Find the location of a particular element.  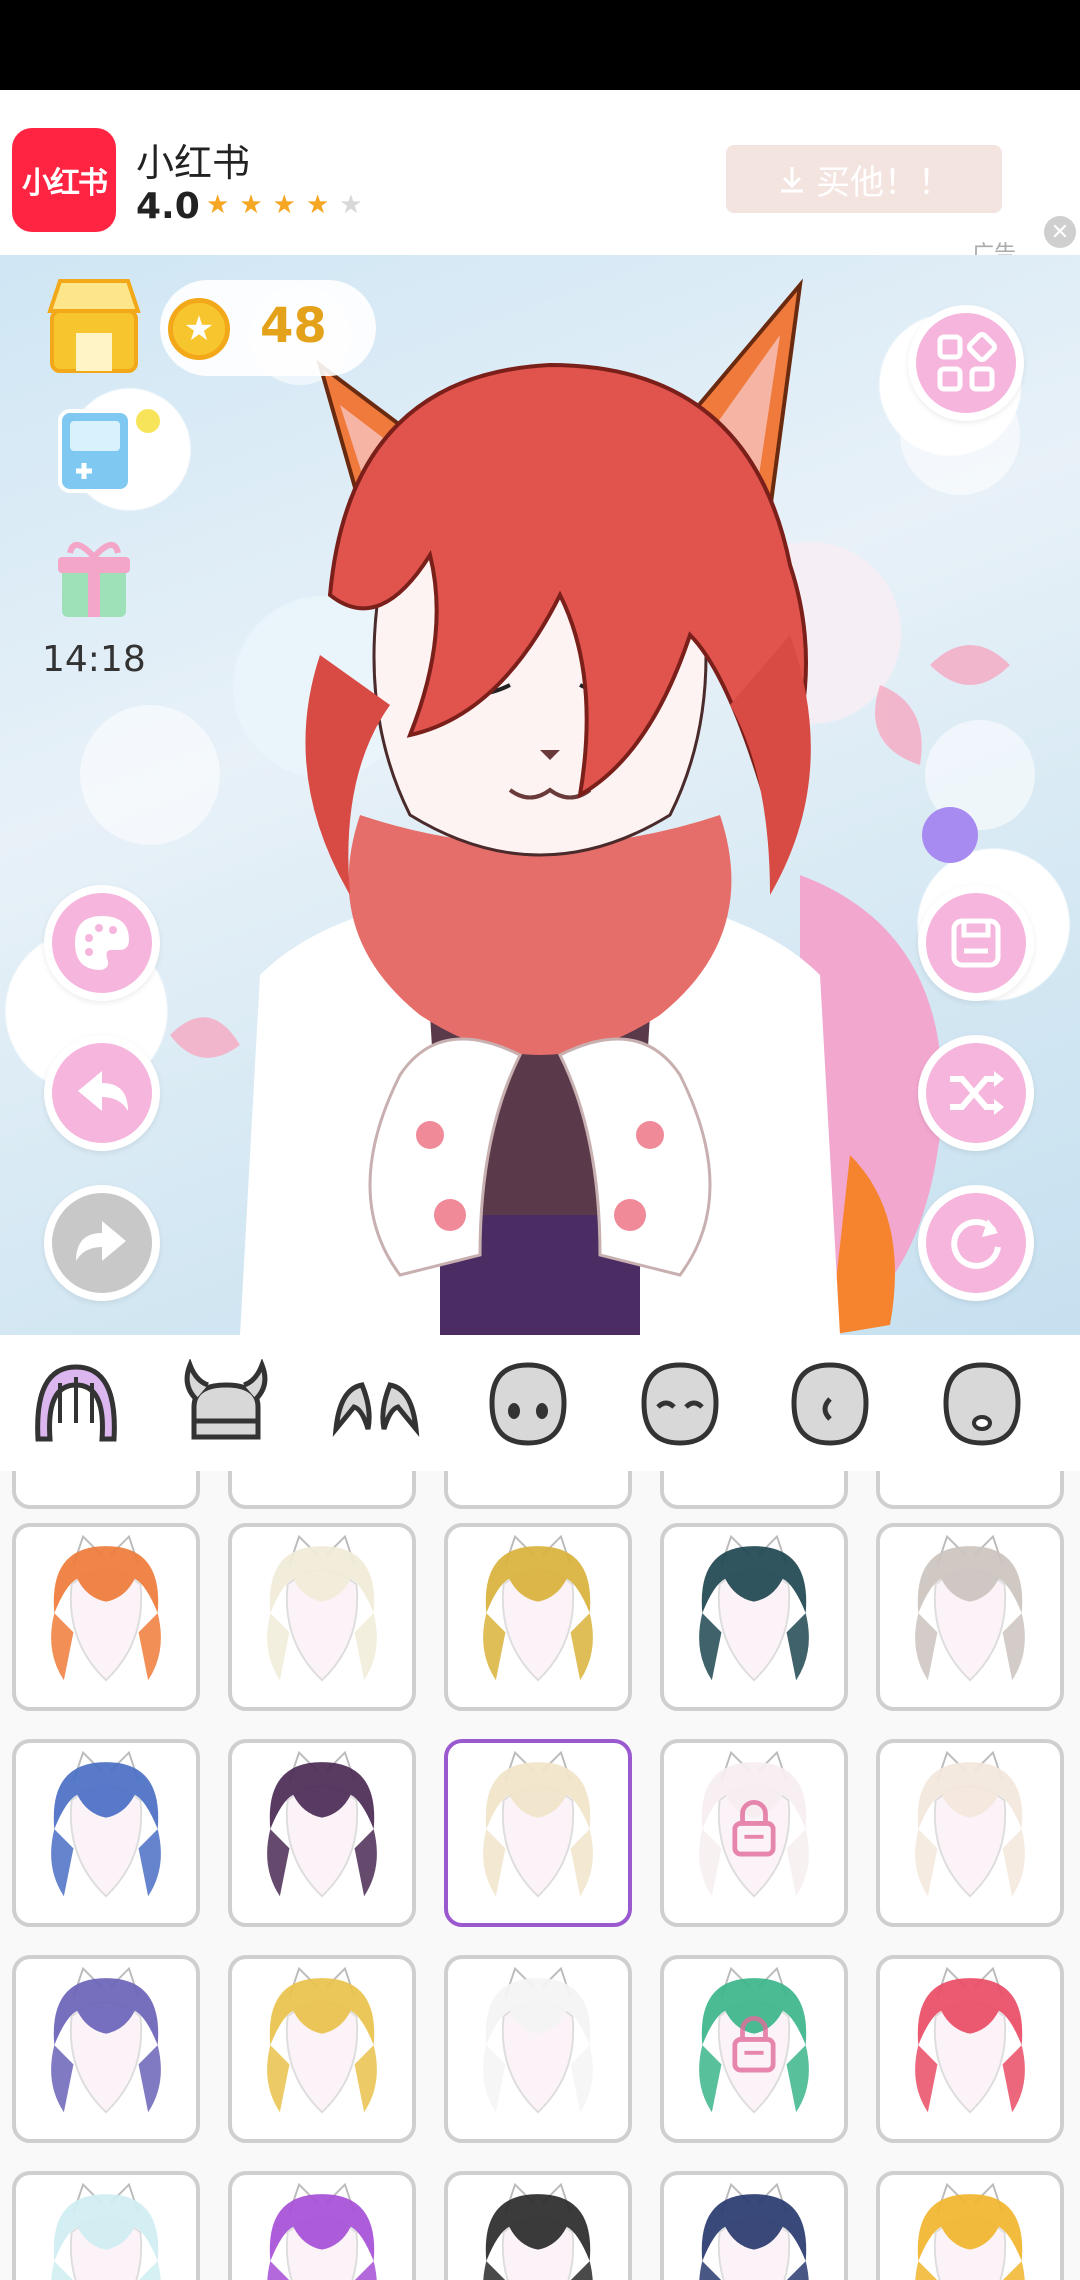

shuffle-icon is located at coordinates (977, 1093).